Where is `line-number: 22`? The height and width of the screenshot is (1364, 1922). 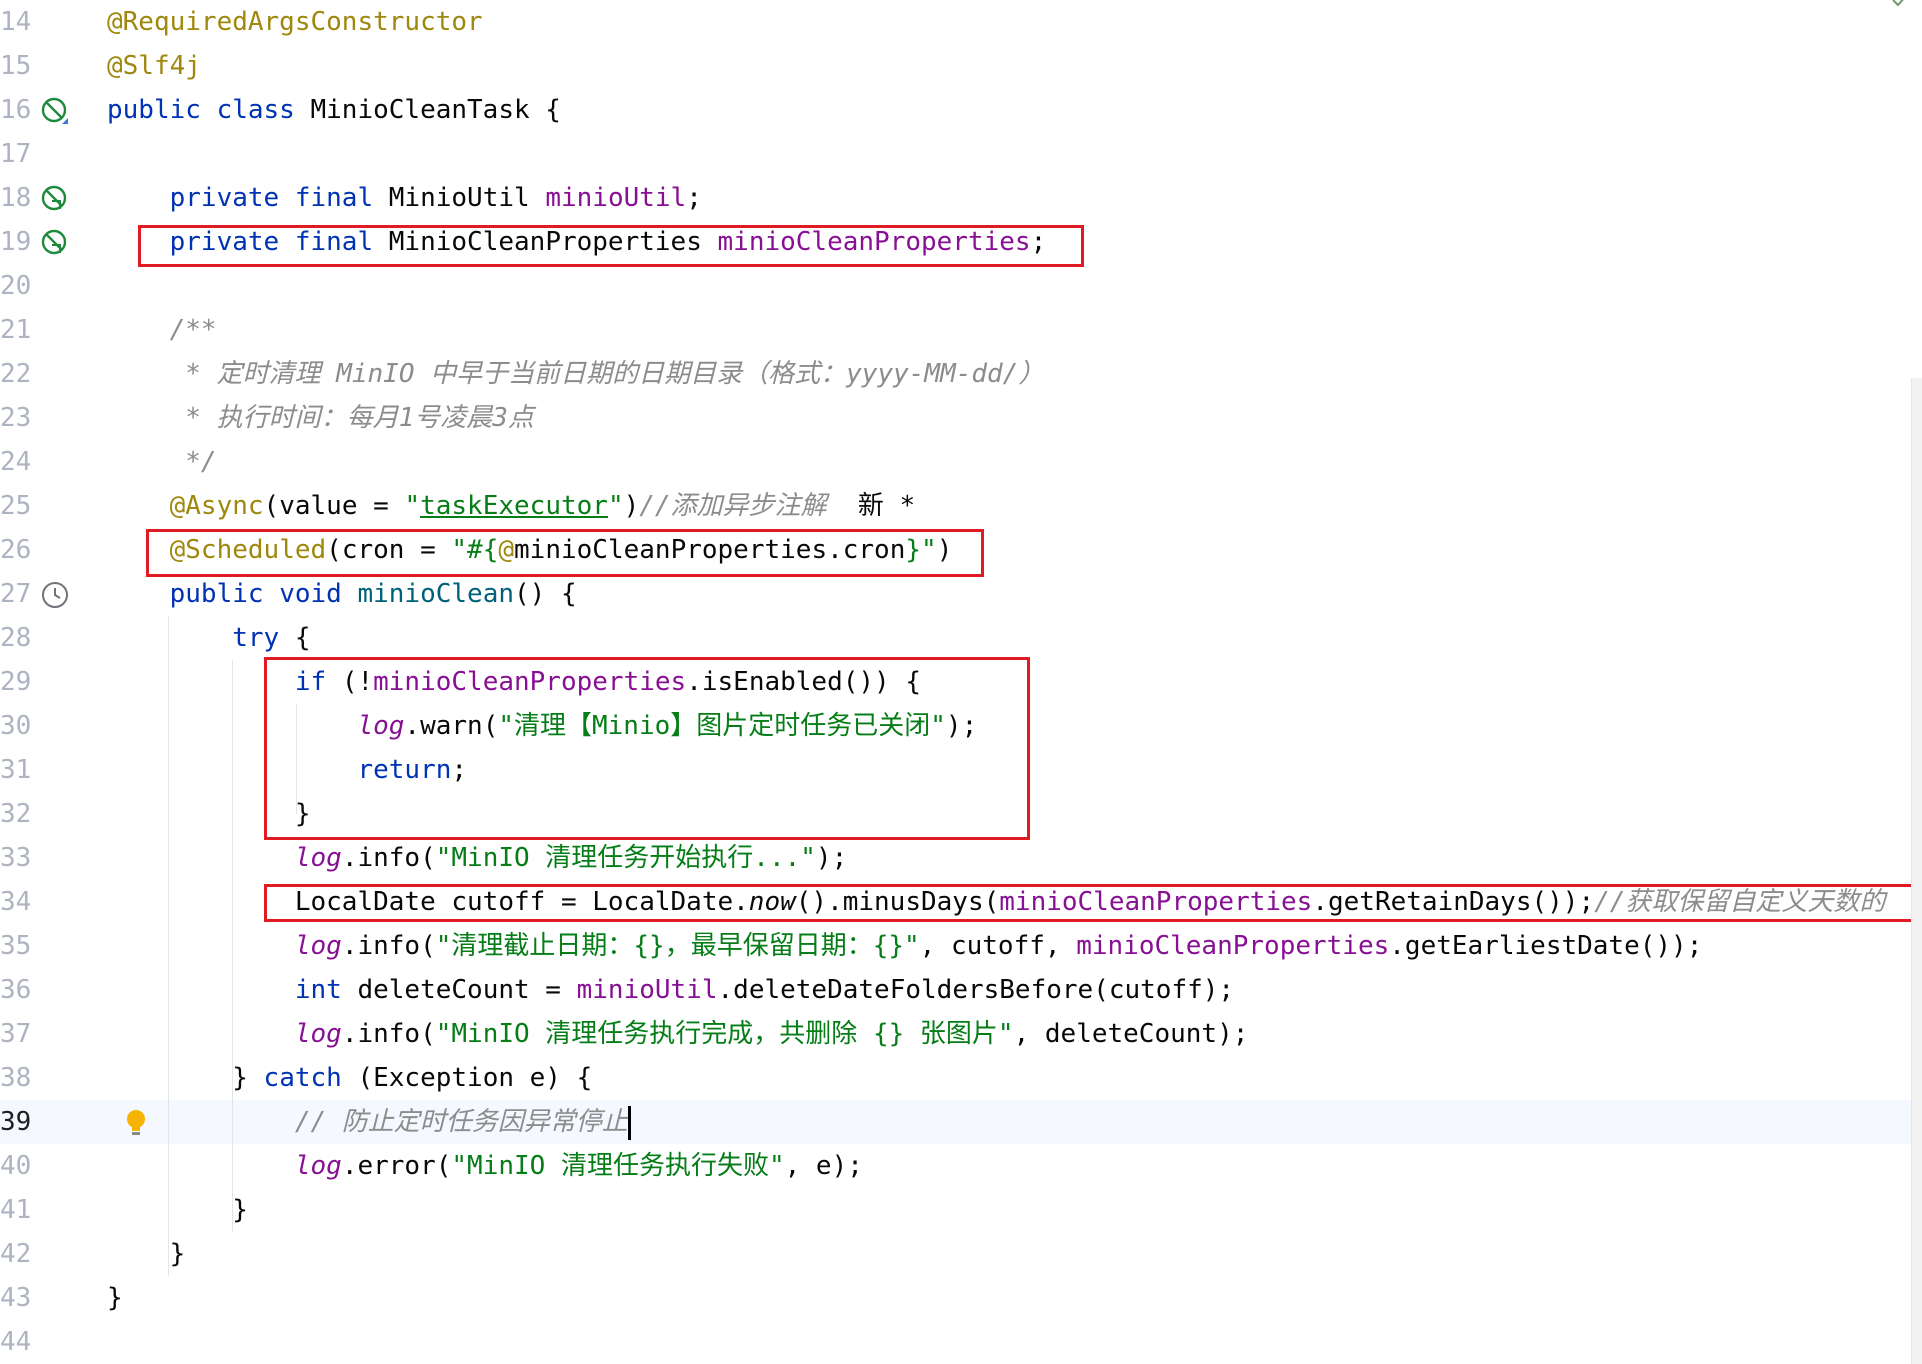 line-number: 22 is located at coordinates (15, 374).